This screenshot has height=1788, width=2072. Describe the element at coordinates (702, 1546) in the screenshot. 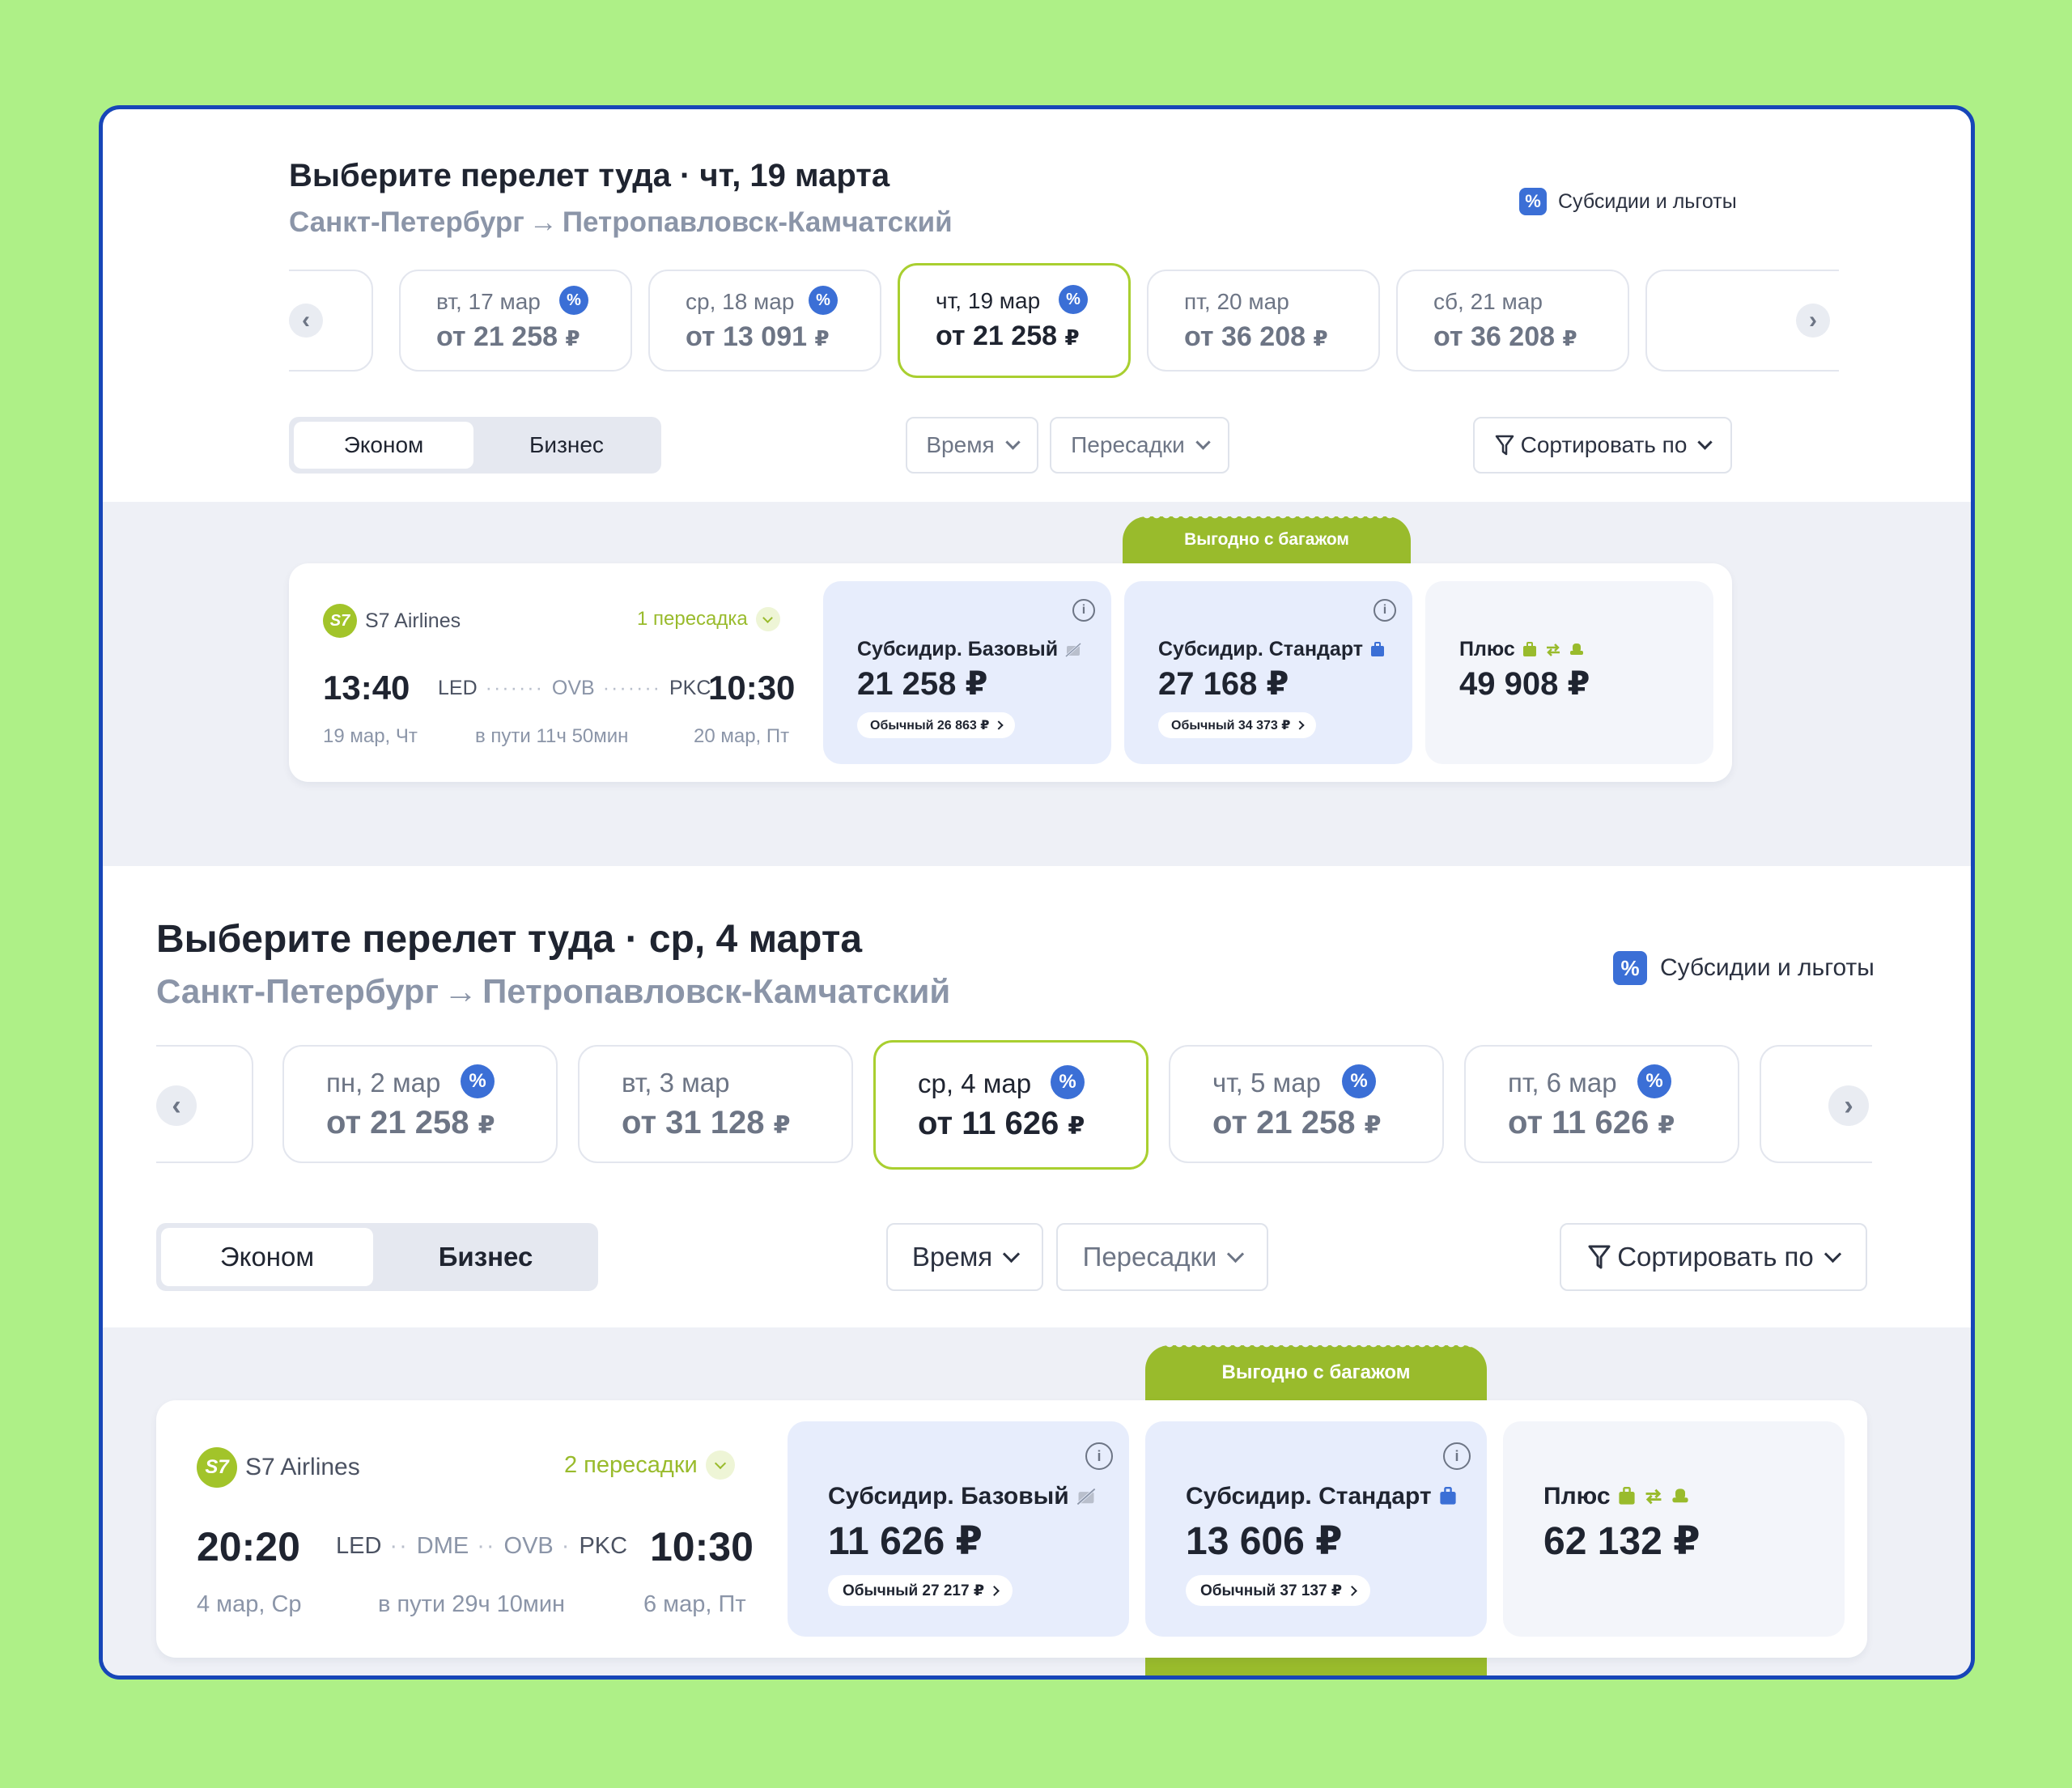

I see `arrival-time: 10:30` at that location.